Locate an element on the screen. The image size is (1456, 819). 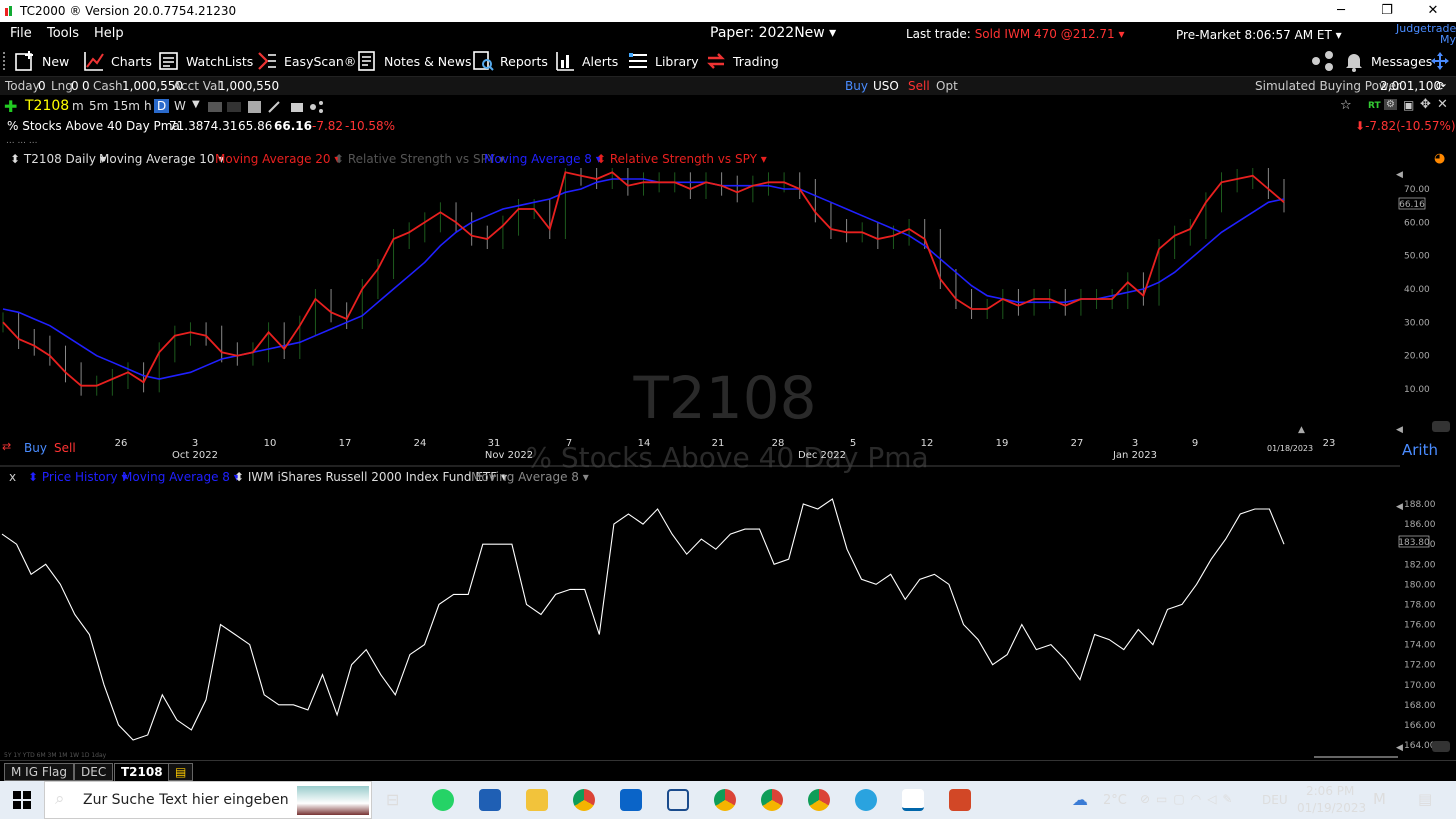
alerts-button: Alerts is located at coordinates (586, 61).